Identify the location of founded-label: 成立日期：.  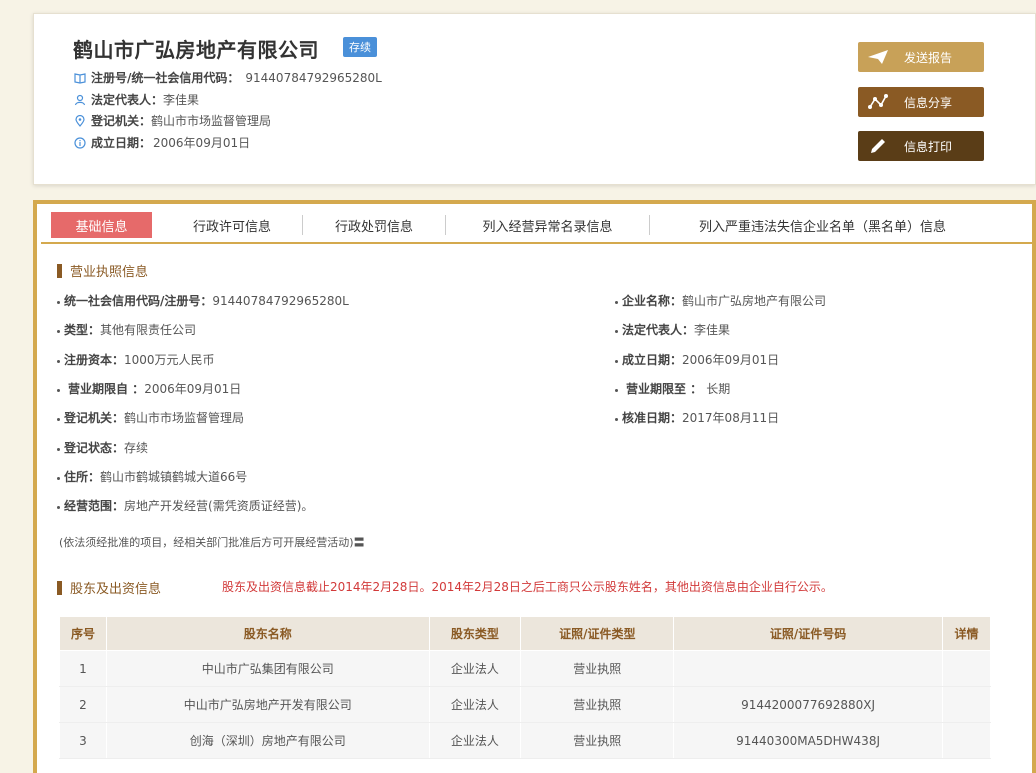
(121, 143).